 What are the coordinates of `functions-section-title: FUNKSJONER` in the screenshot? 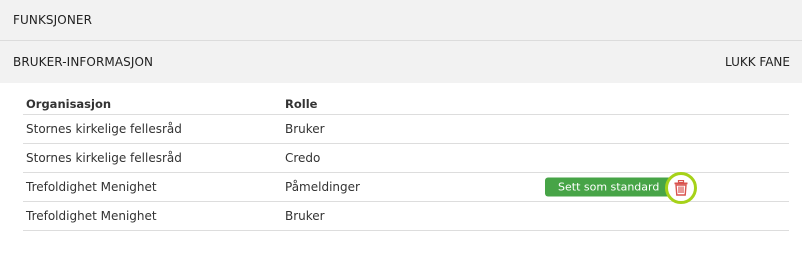 It's located at (53, 20).